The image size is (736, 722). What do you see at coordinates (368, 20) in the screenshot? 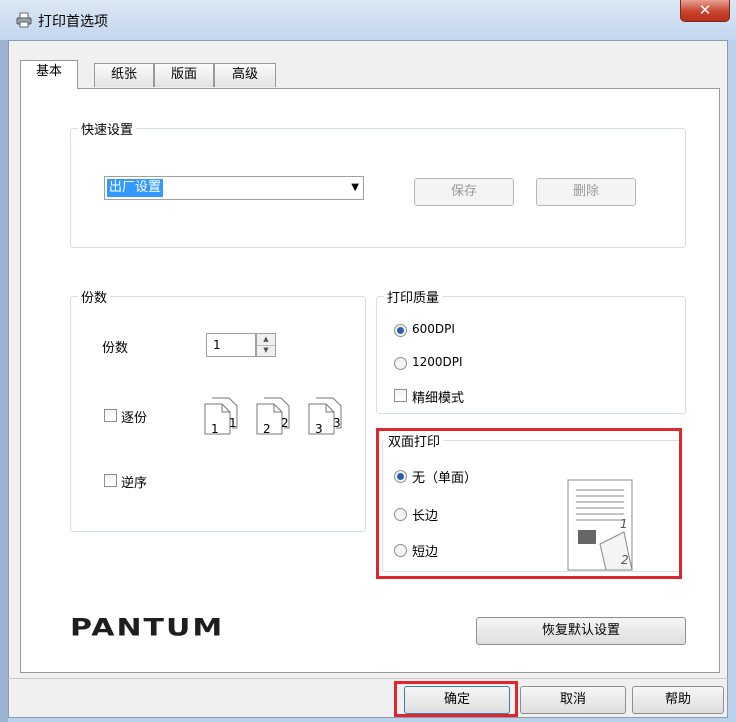
I see `title-bar: 打印首选项 ✕` at bounding box center [368, 20].